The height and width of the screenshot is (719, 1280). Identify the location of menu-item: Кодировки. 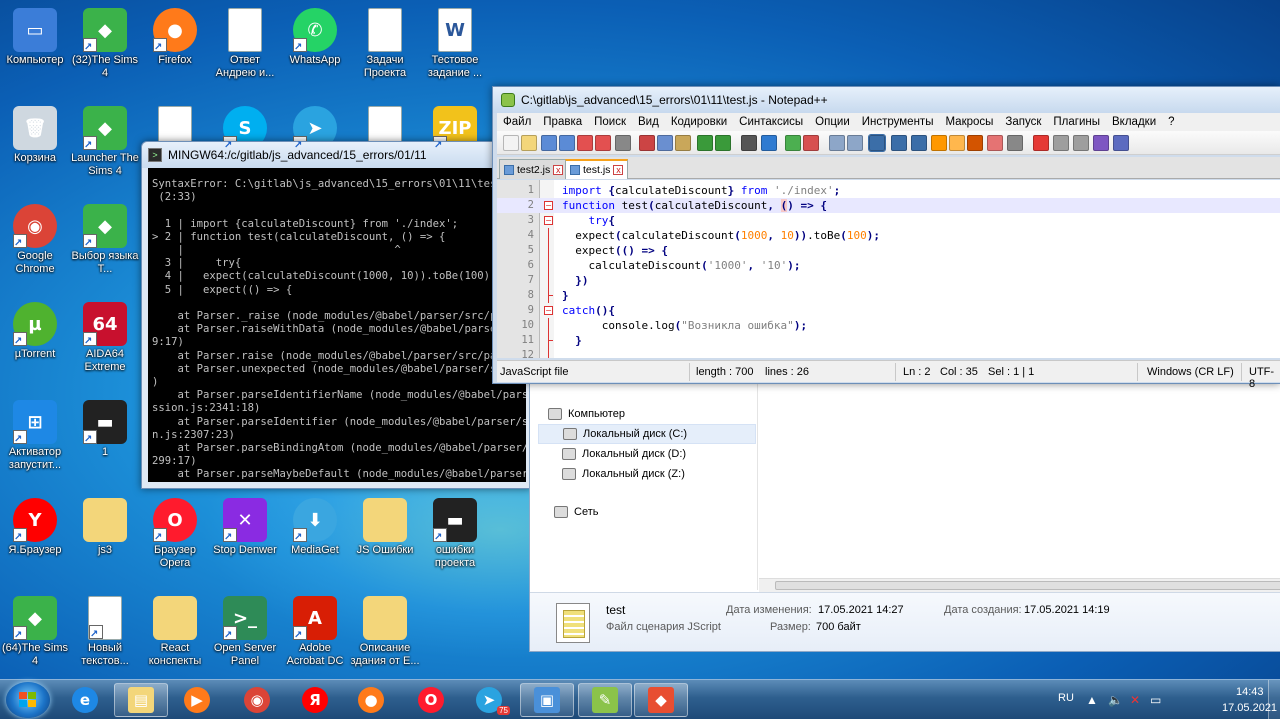
(699, 122).